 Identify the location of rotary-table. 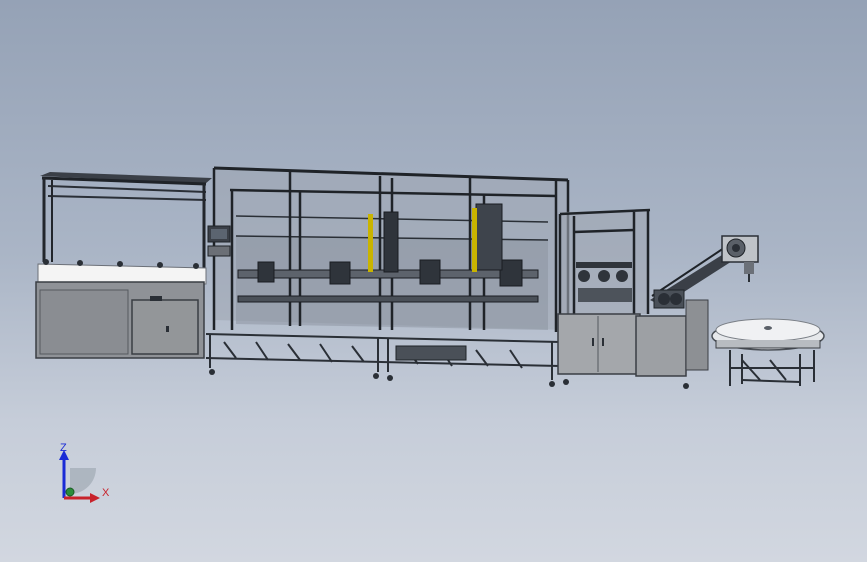
(768, 352).